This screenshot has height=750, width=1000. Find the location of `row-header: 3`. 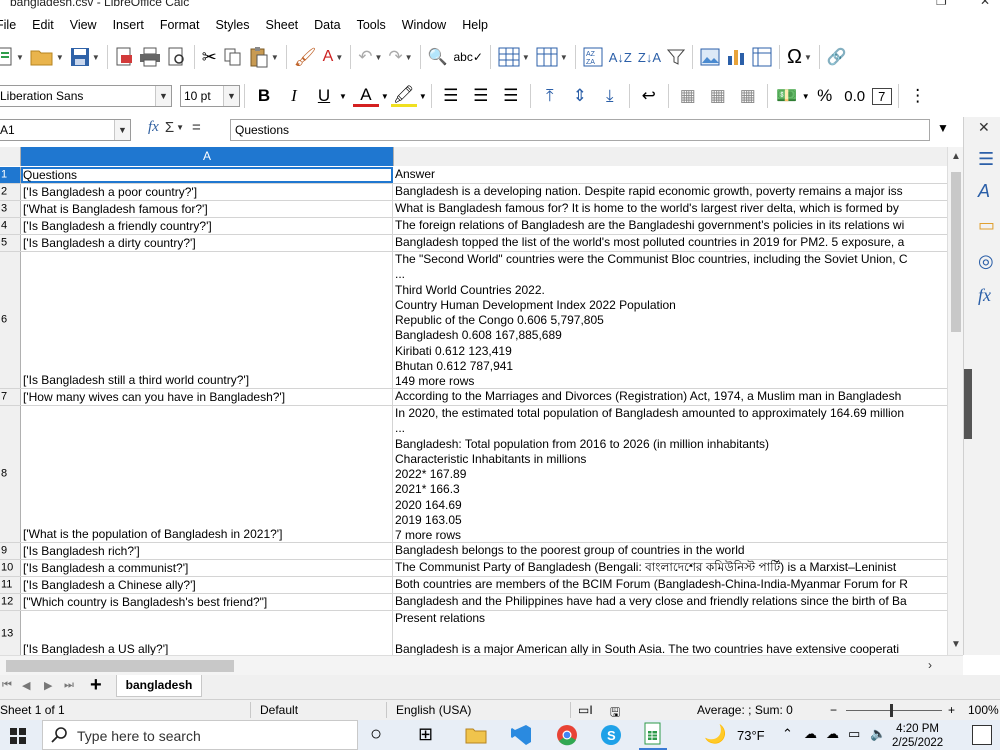

row-header: 3 is located at coordinates (10, 209).